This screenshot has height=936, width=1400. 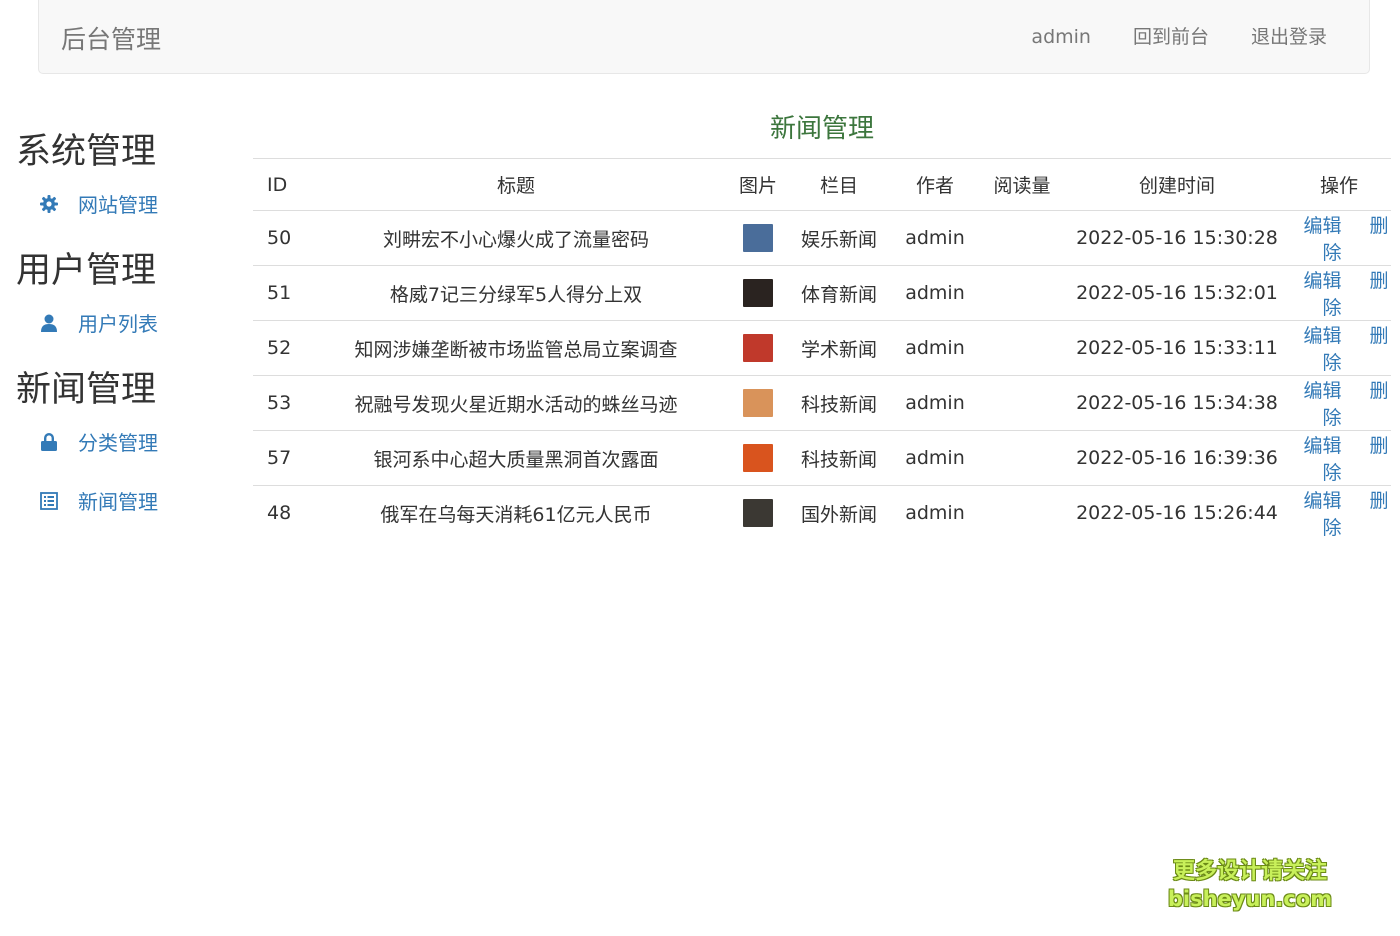 I want to click on cell-title: 俄军在乌每天消耗61亿元人民币, so click(x=516, y=512).